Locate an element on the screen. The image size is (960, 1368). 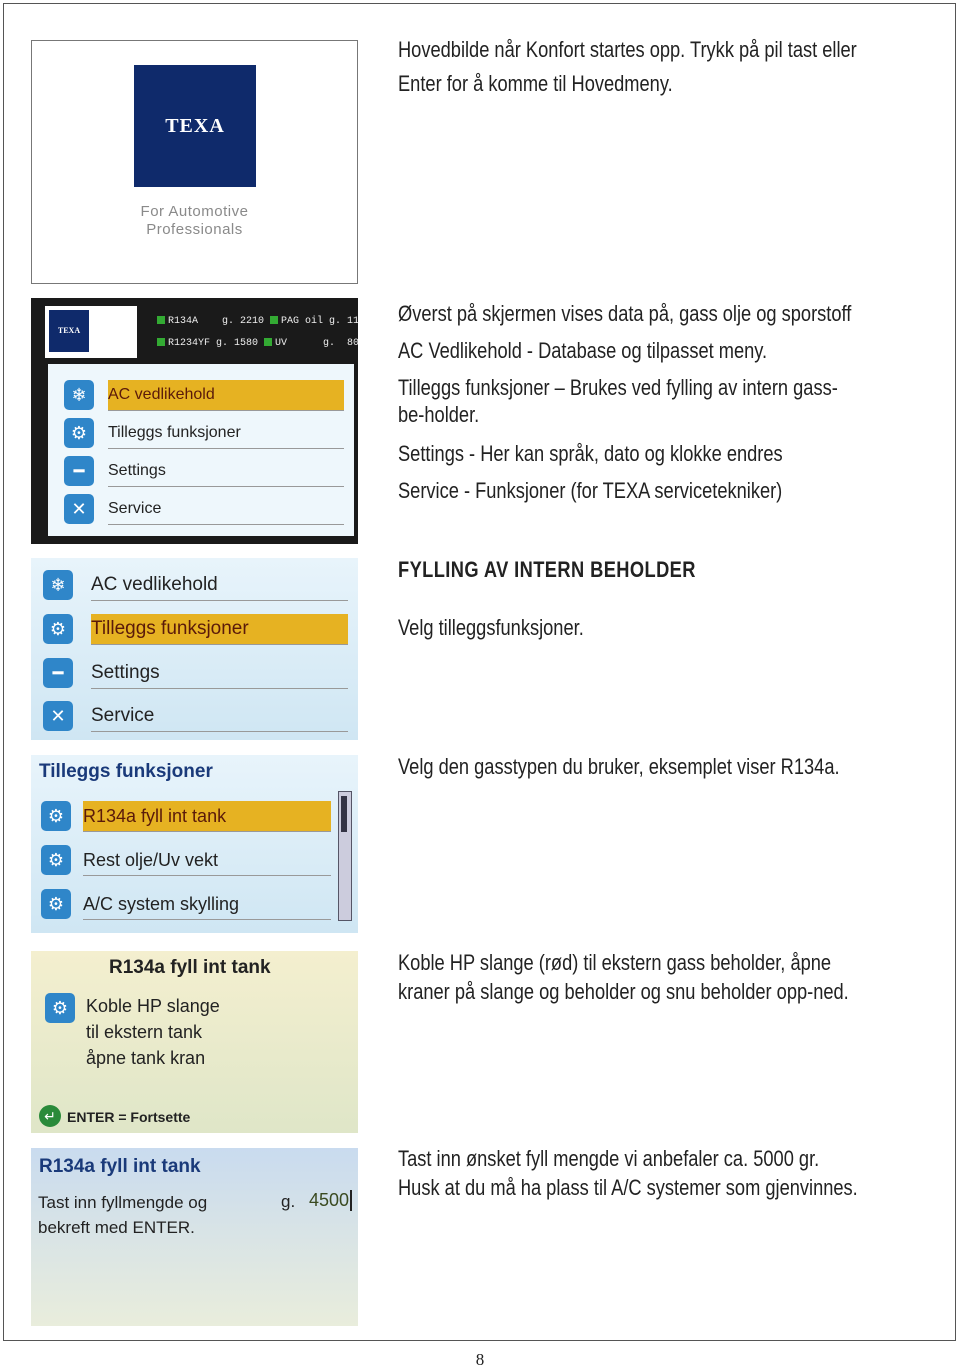
tagline-1: For Automotive is located at coordinates (194, 211).